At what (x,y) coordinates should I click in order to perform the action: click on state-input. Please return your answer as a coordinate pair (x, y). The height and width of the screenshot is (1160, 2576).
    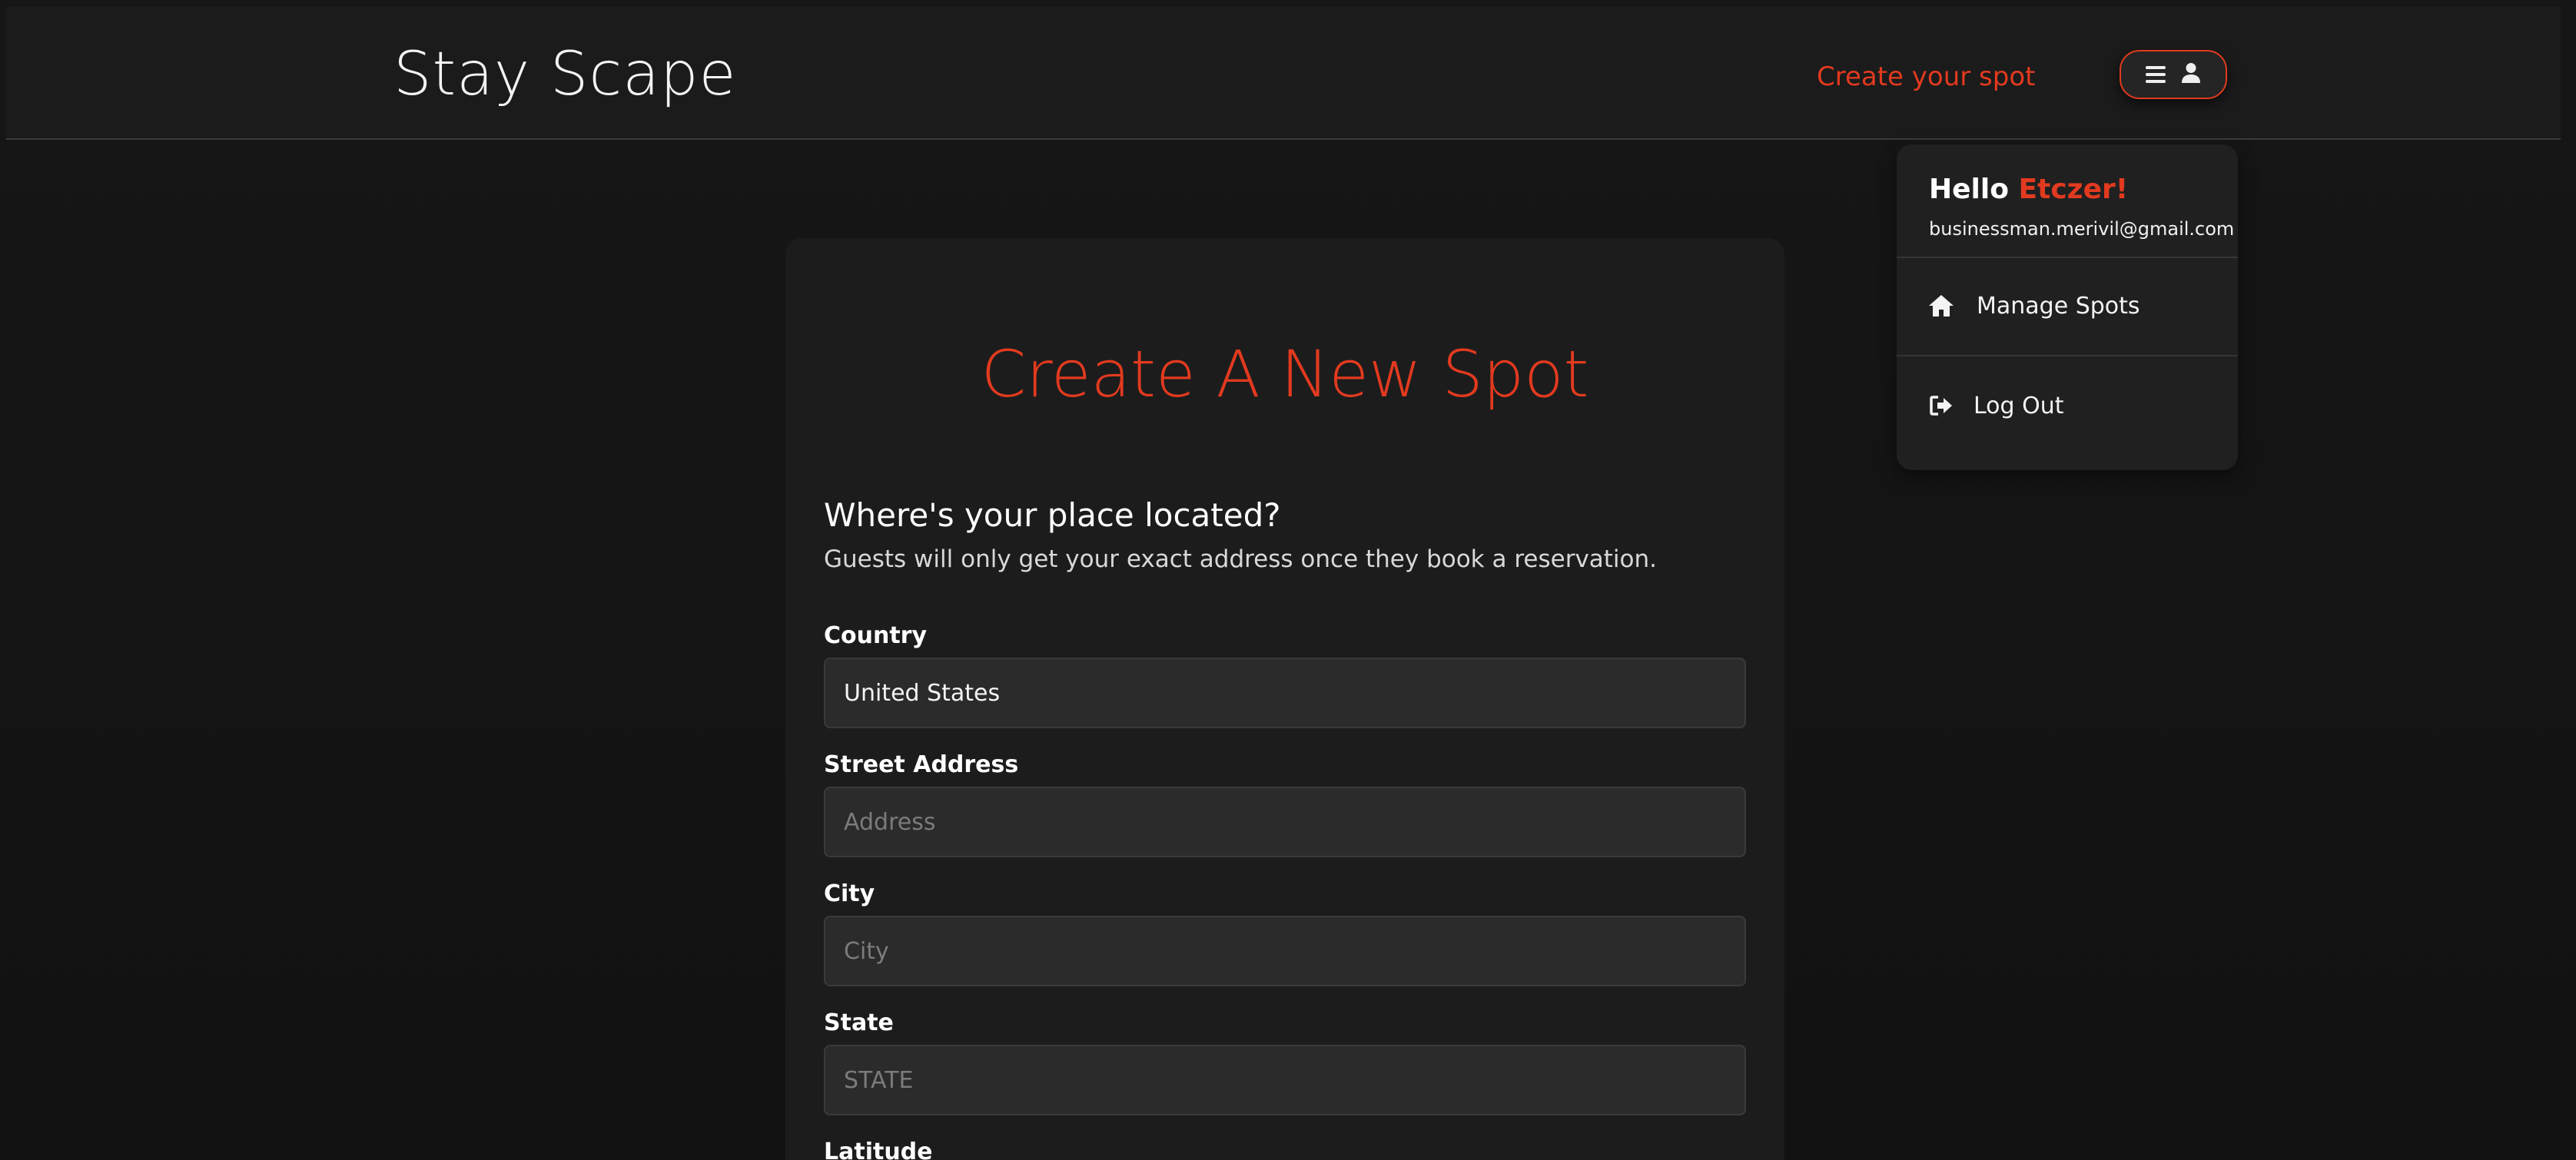
    Looking at the image, I should click on (1285, 1080).